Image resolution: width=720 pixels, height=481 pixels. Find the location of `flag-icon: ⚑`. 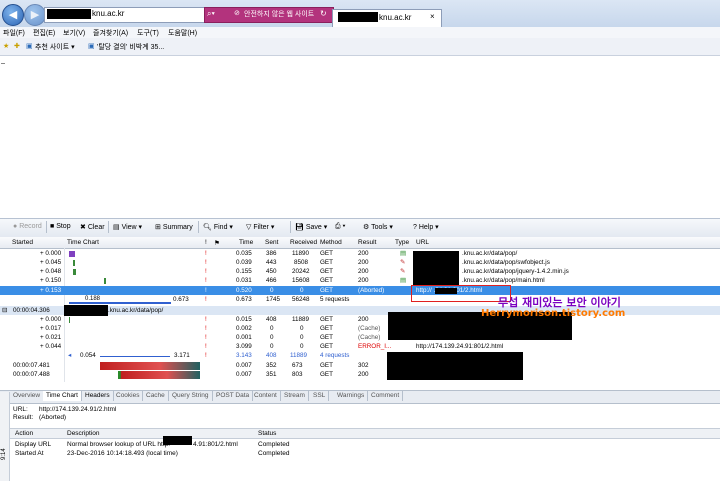

flag-icon: ⚑ is located at coordinates (217, 243).